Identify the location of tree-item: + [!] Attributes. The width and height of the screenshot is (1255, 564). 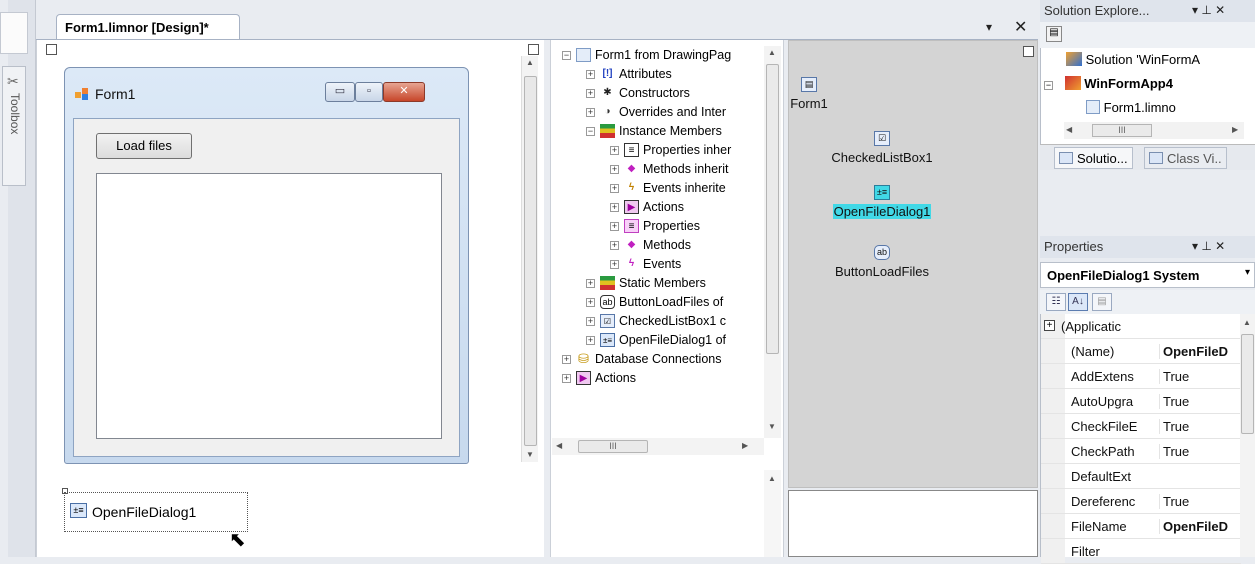
(674, 74).